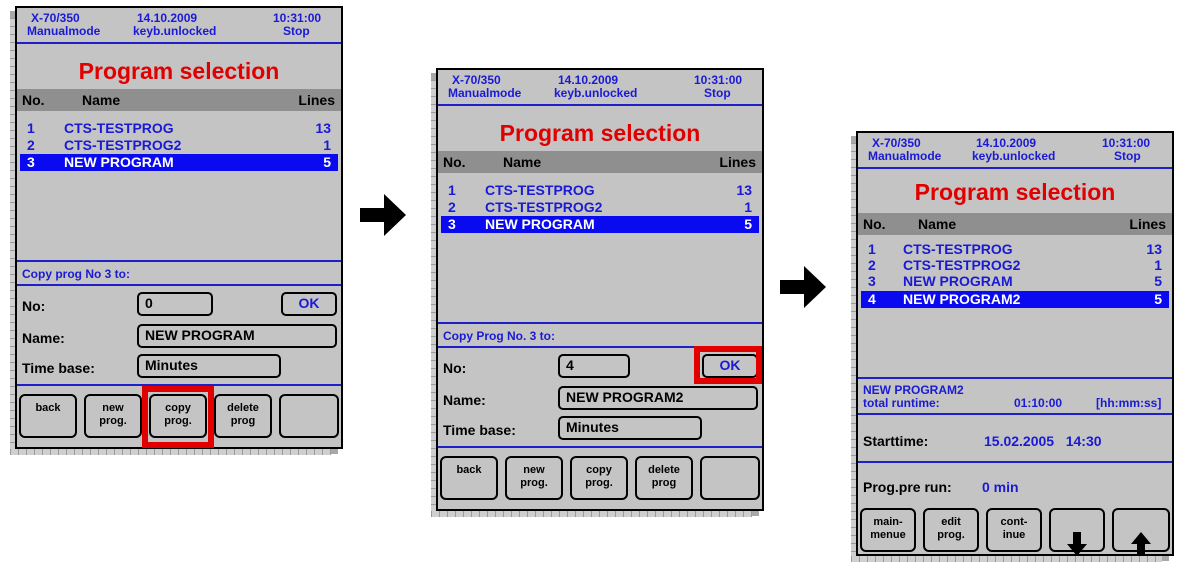 The width and height of the screenshot is (1180, 564). What do you see at coordinates (1141, 544) in the screenshot?
I see `arrow-up-icon` at bounding box center [1141, 544].